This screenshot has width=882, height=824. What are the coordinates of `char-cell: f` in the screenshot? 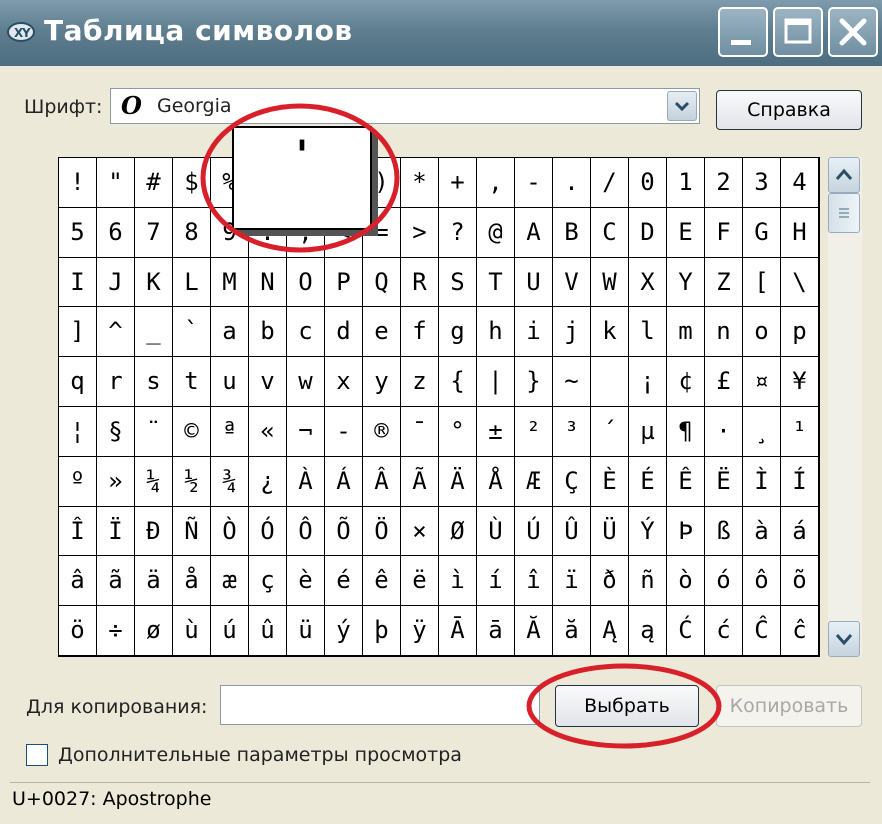 It's located at (420, 332).